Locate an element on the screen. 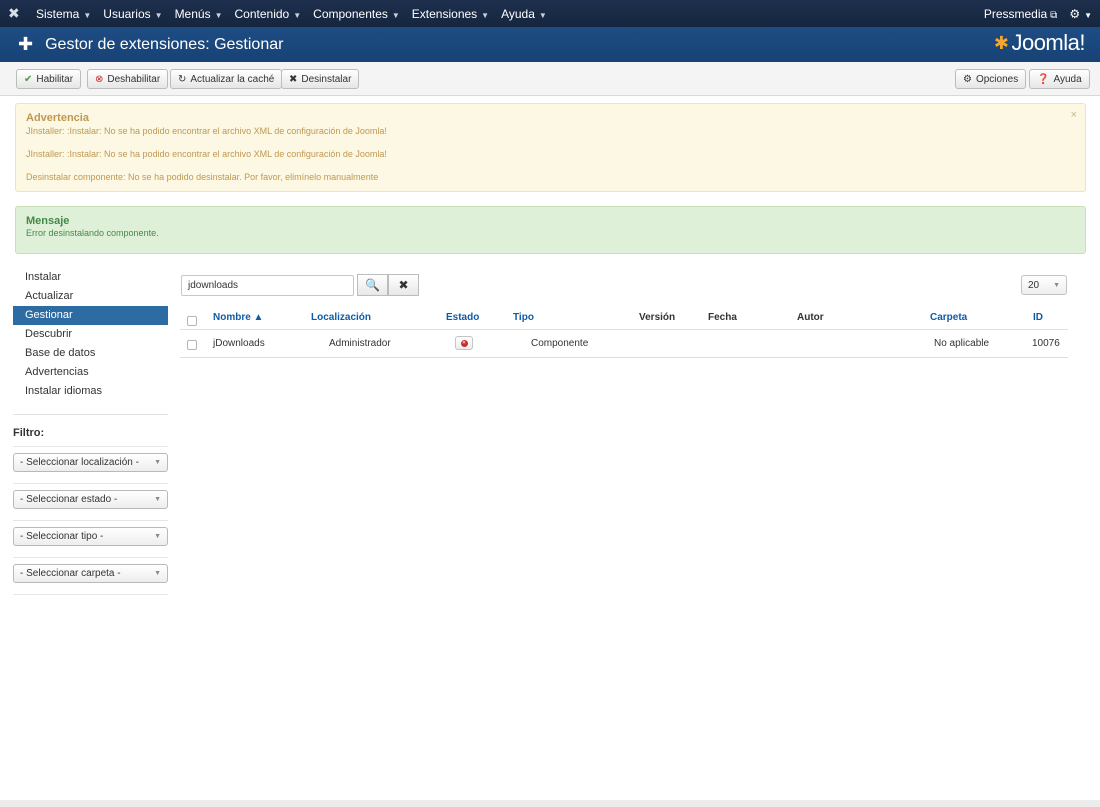  column-state: Estado is located at coordinates (462, 317).